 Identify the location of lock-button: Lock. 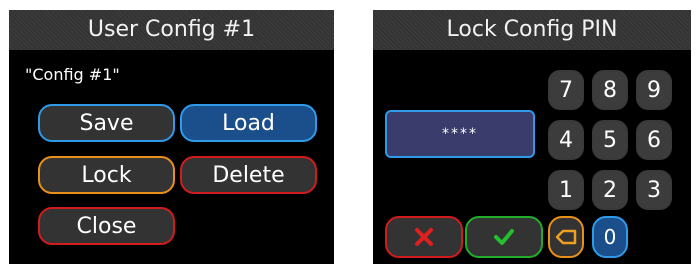
(106, 175).